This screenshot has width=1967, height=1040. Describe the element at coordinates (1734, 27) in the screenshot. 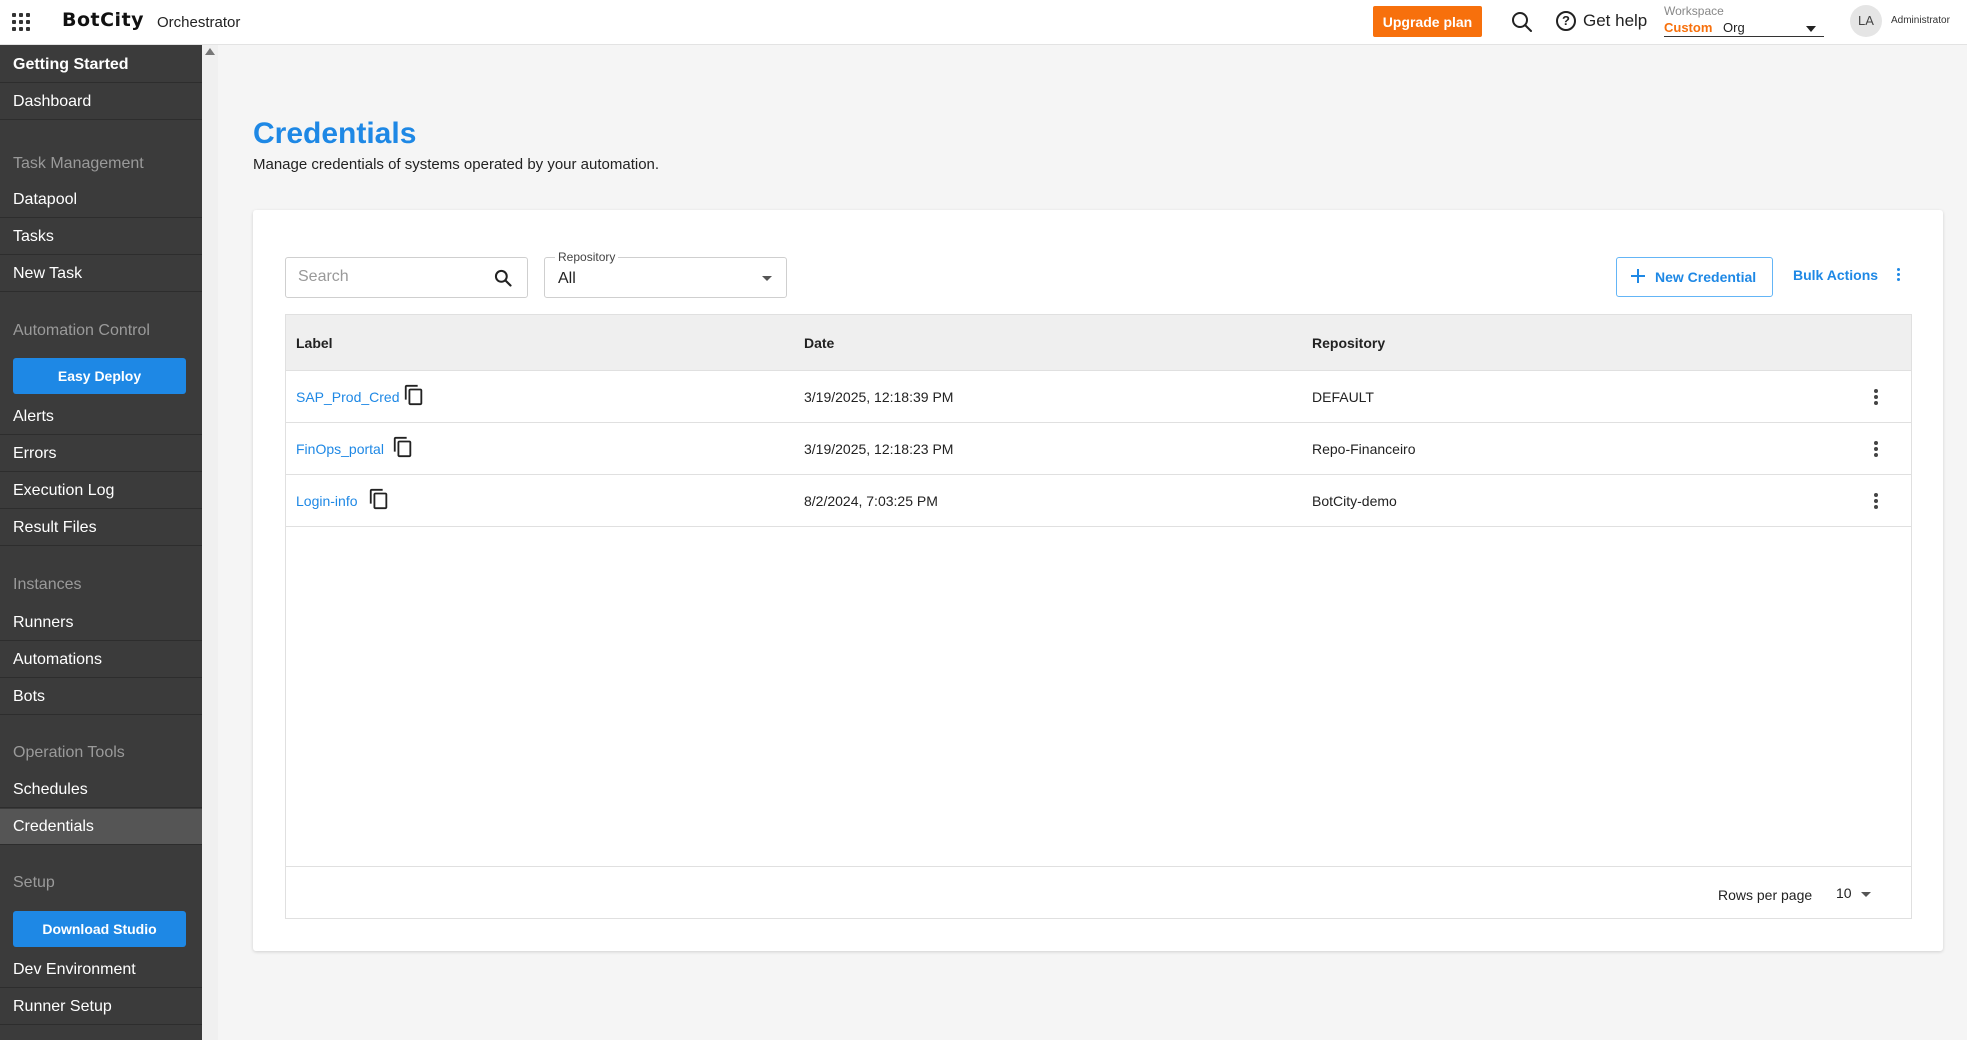

I see `workspace-org: Org` at that location.